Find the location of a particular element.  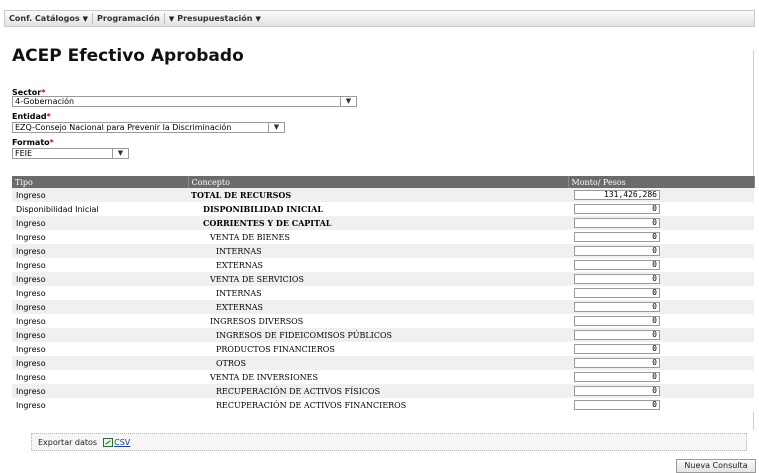

entidad-label-text: Entidad is located at coordinates (29, 116).